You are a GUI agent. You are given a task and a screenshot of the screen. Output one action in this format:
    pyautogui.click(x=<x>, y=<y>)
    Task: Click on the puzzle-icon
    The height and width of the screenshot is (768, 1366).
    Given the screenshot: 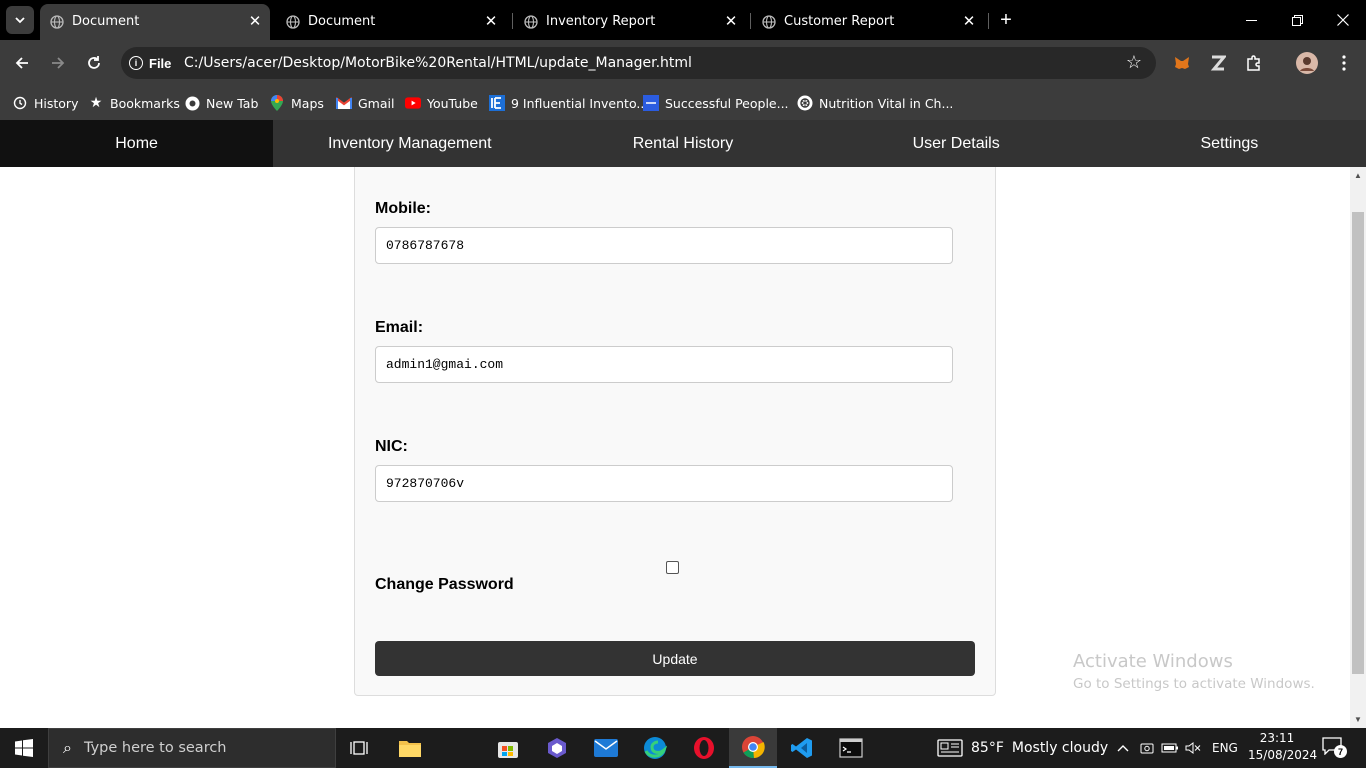 What is the action you would take?
    pyautogui.click(x=1253, y=63)
    